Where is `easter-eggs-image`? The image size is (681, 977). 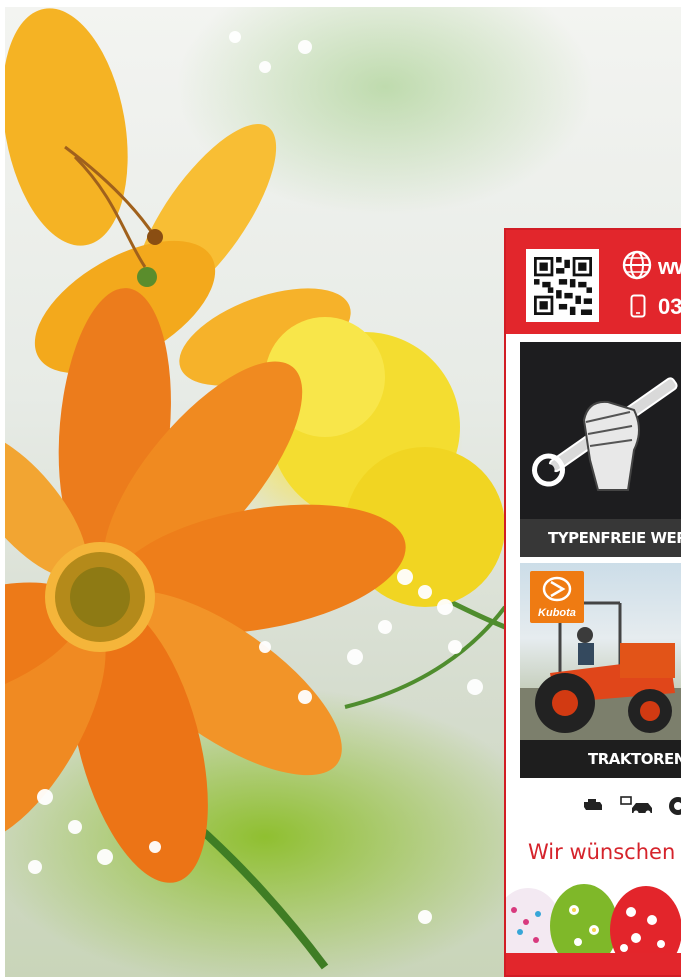 easter-eggs-image is located at coordinates (593, 920).